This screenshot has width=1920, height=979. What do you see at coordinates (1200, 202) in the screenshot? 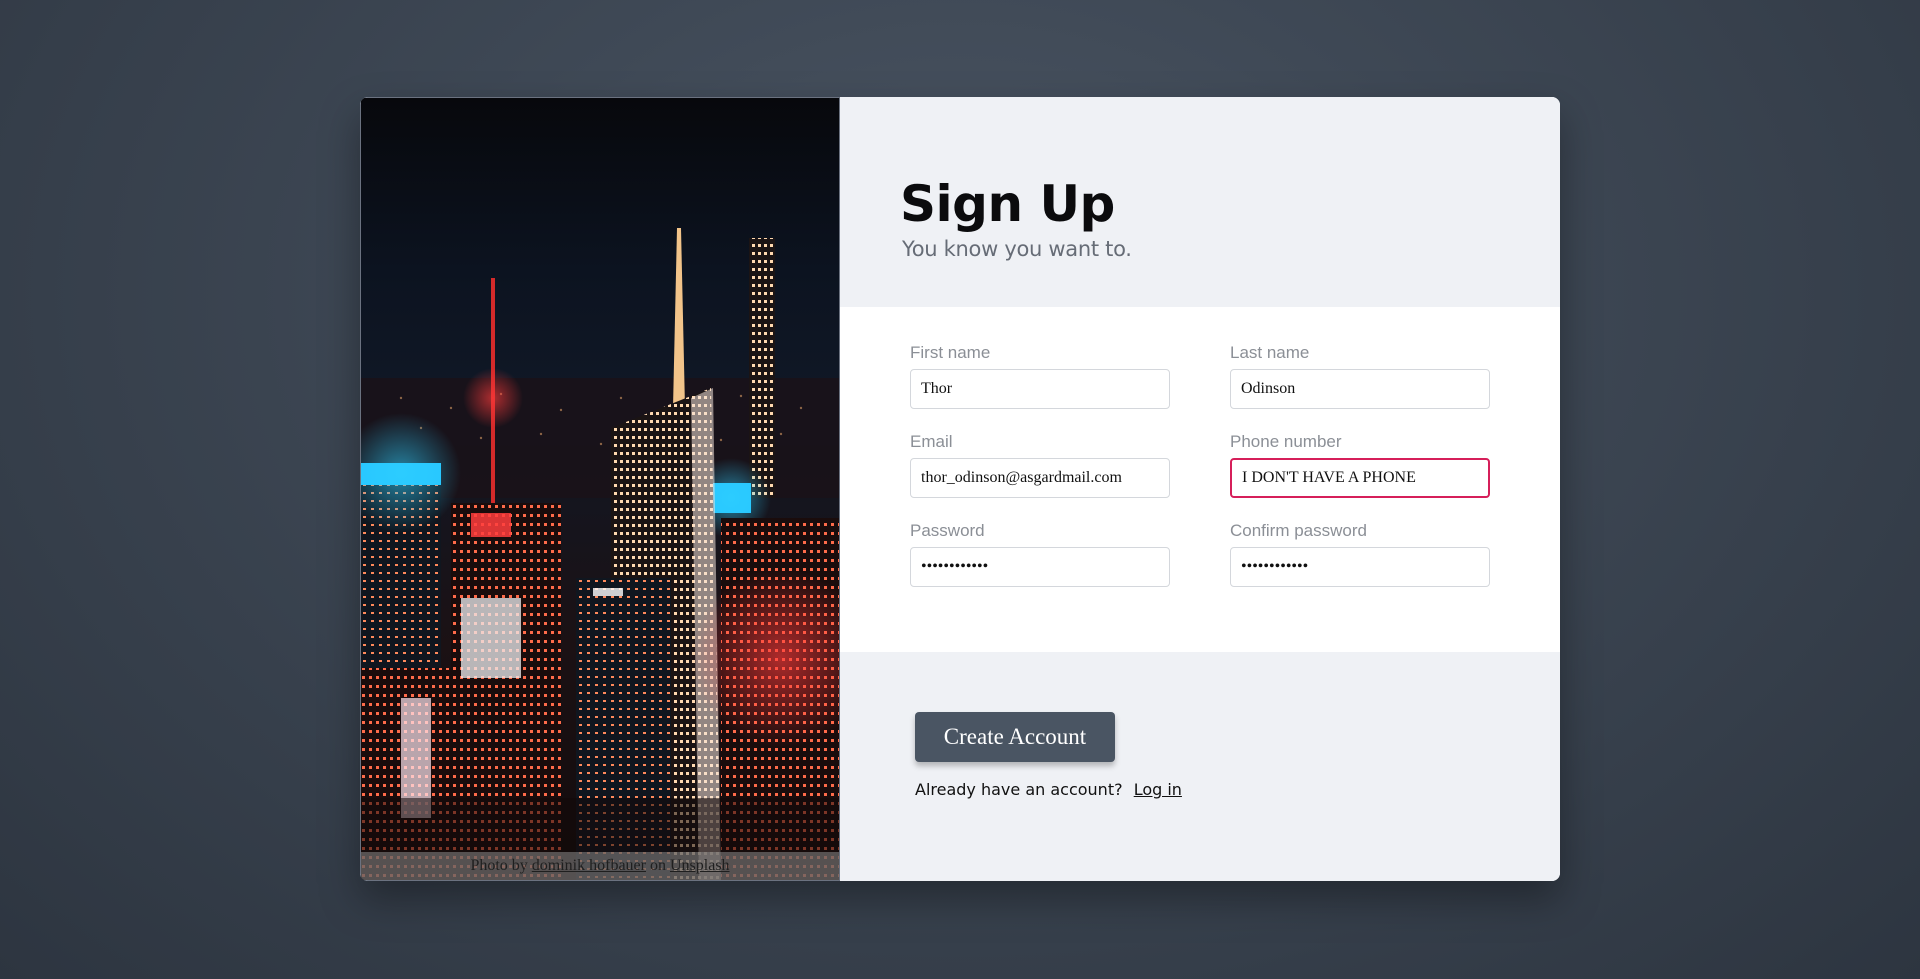
I see `form-header: Sign Up You know you want to.` at bounding box center [1200, 202].